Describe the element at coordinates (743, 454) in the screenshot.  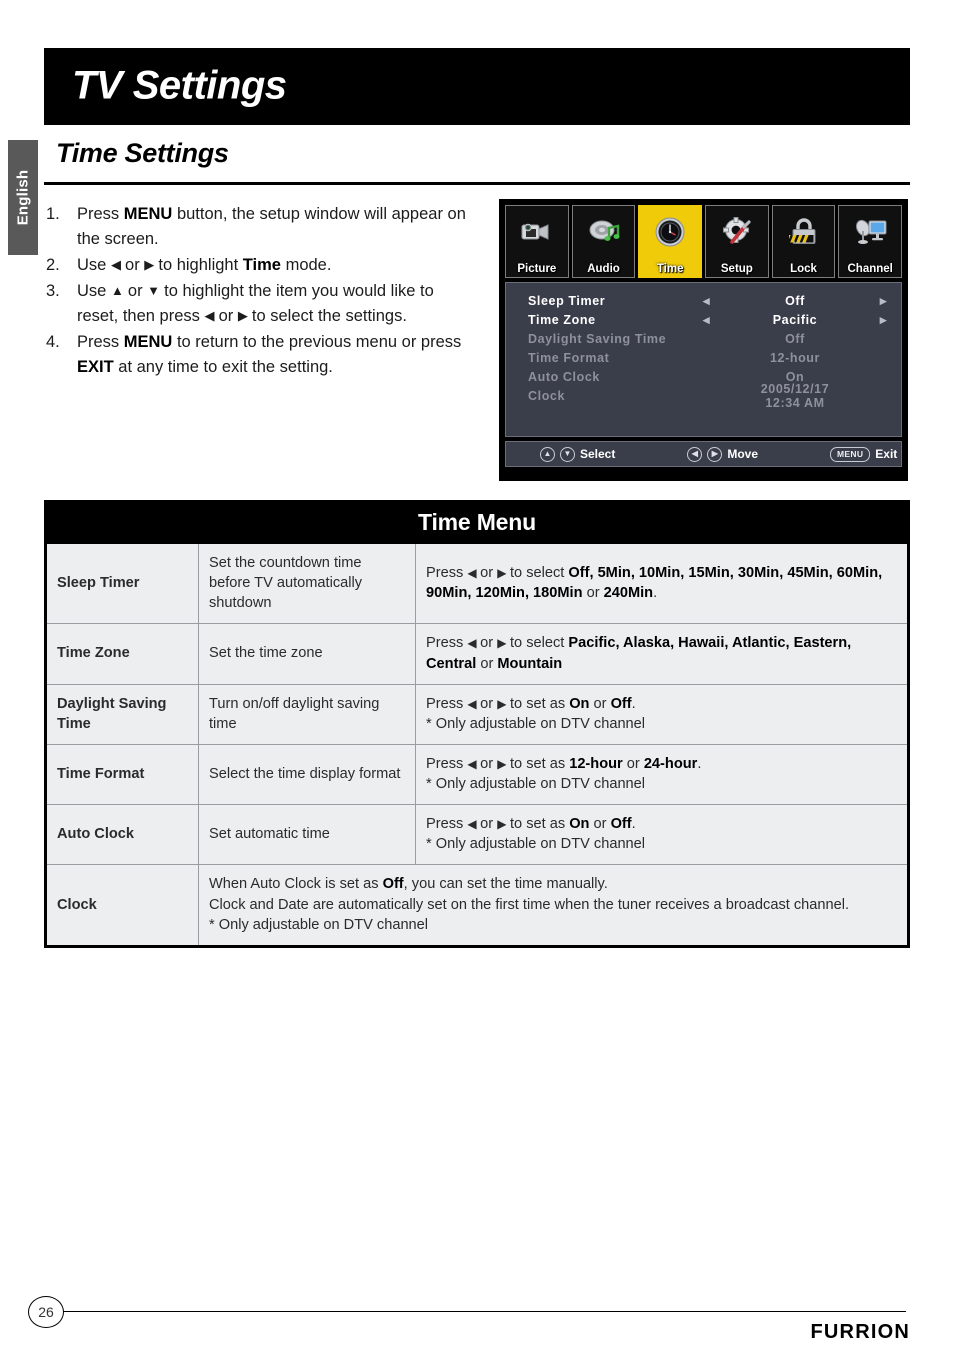
I see `osd-move-label: Move` at that location.